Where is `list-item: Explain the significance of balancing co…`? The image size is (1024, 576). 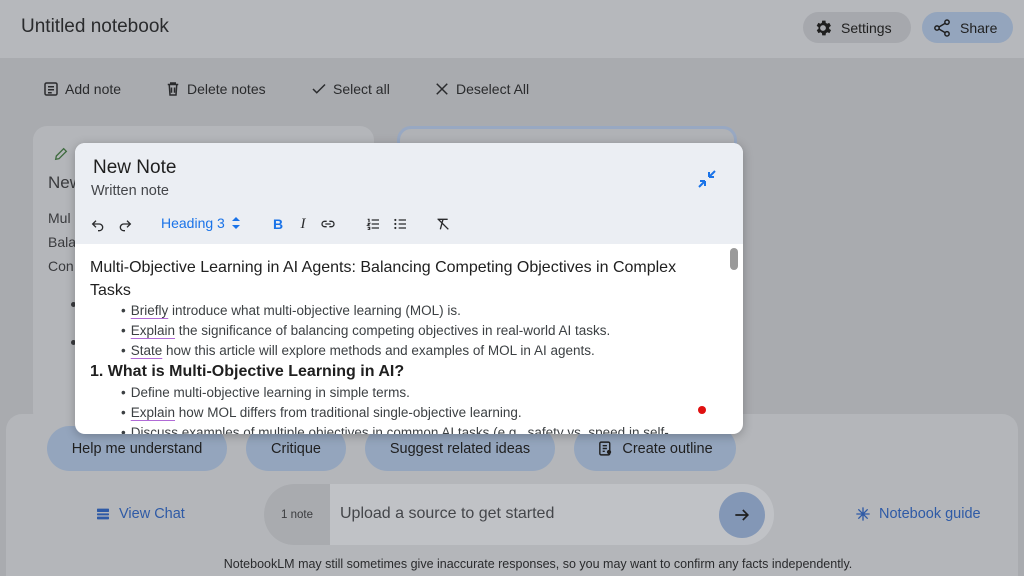 list-item: Explain the significance of balancing co… is located at coordinates (366, 330).